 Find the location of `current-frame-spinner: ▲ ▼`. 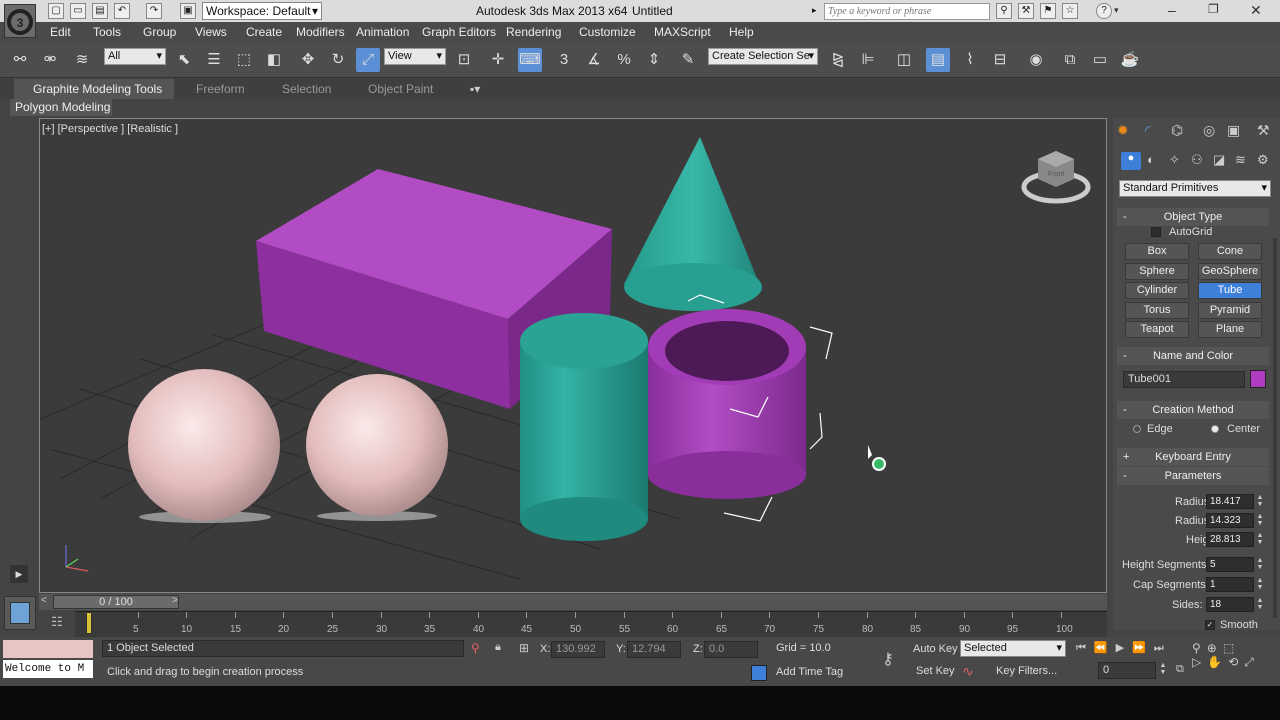

current-frame-spinner: ▲ ▼ is located at coordinates (1163, 669).